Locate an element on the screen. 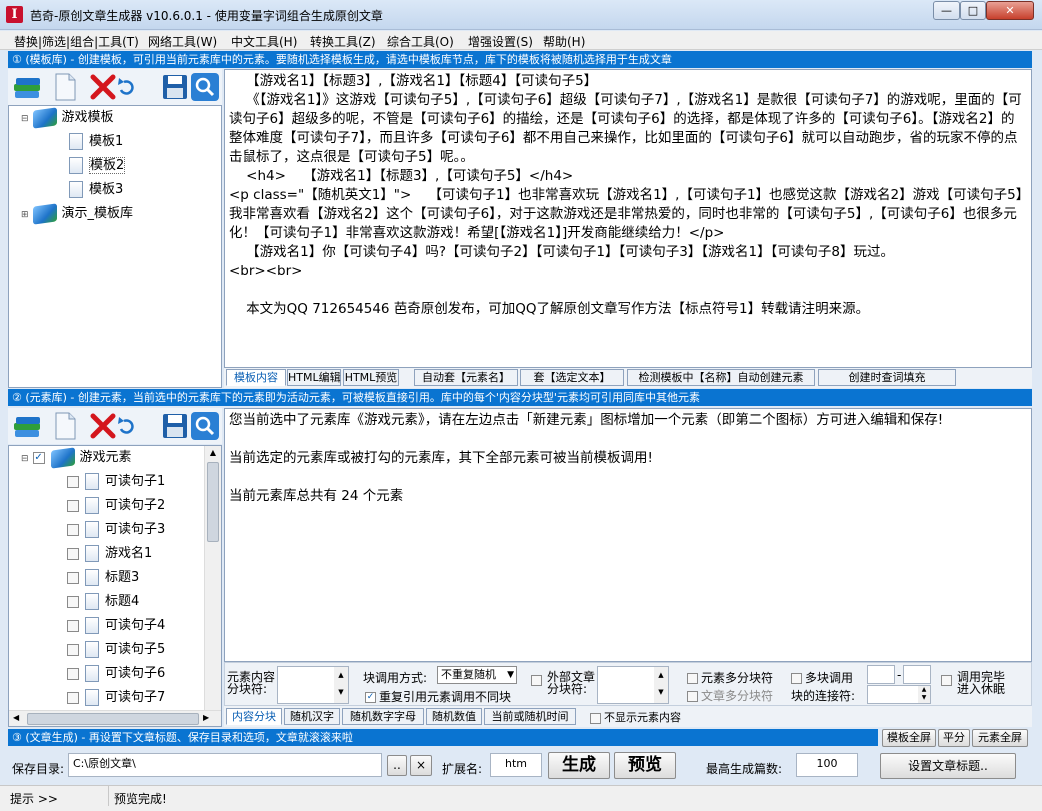 This screenshot has width=1042, height=811. tab-content-block: 内容分块 is located at coordinates (254, 716).